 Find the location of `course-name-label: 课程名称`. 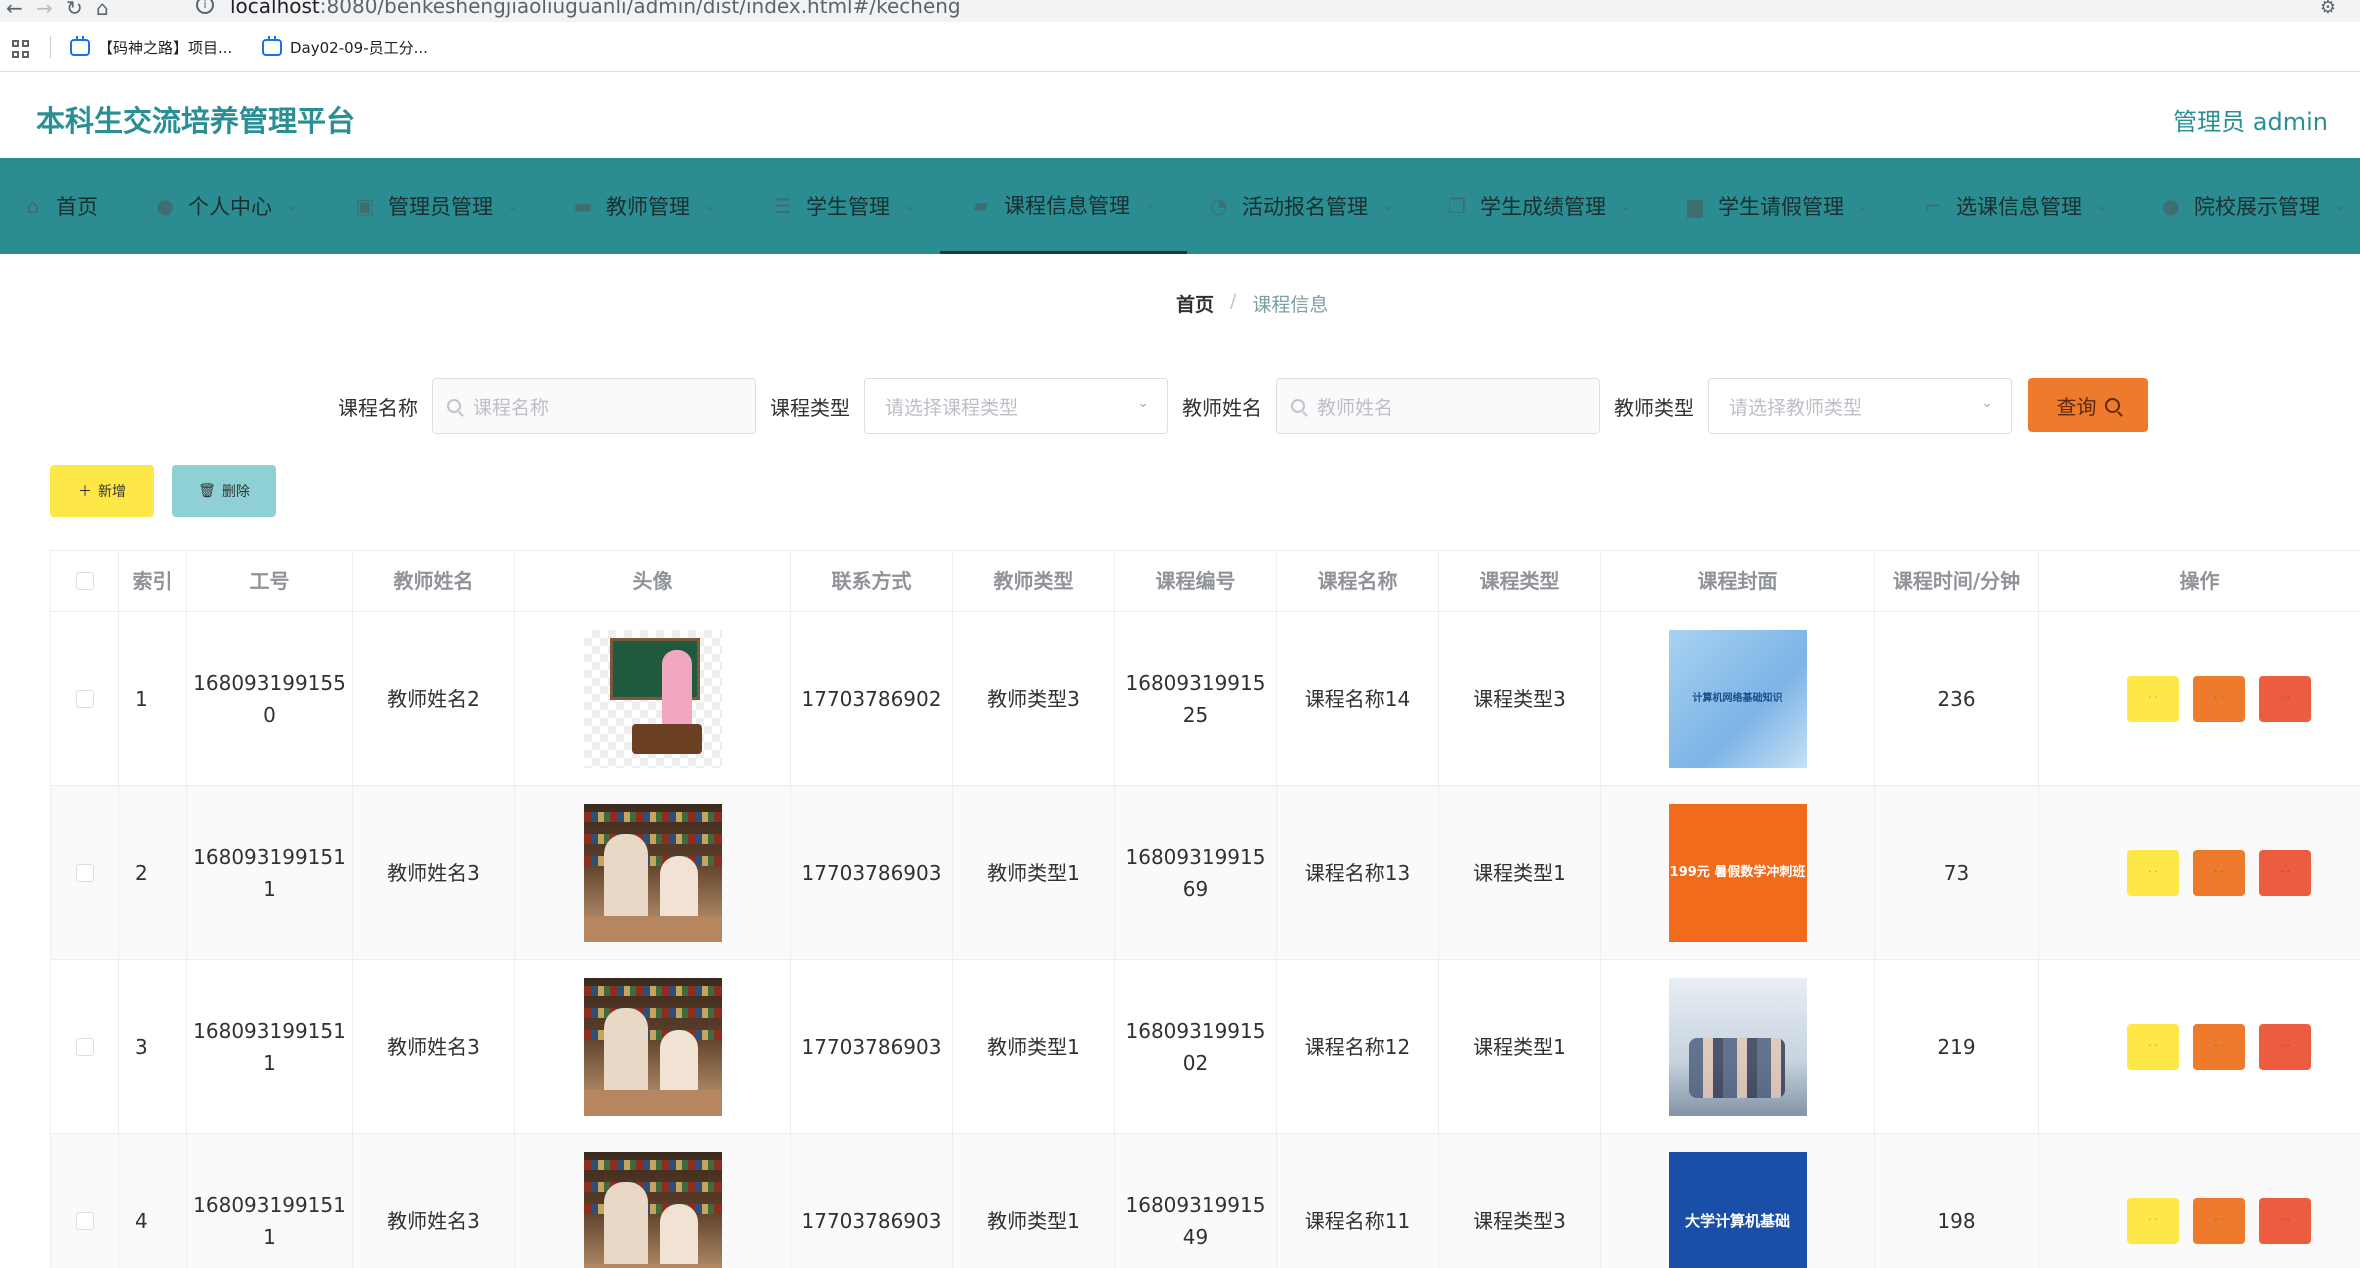

course-name-label: 课程名称 is located at coordinates (378, 408).